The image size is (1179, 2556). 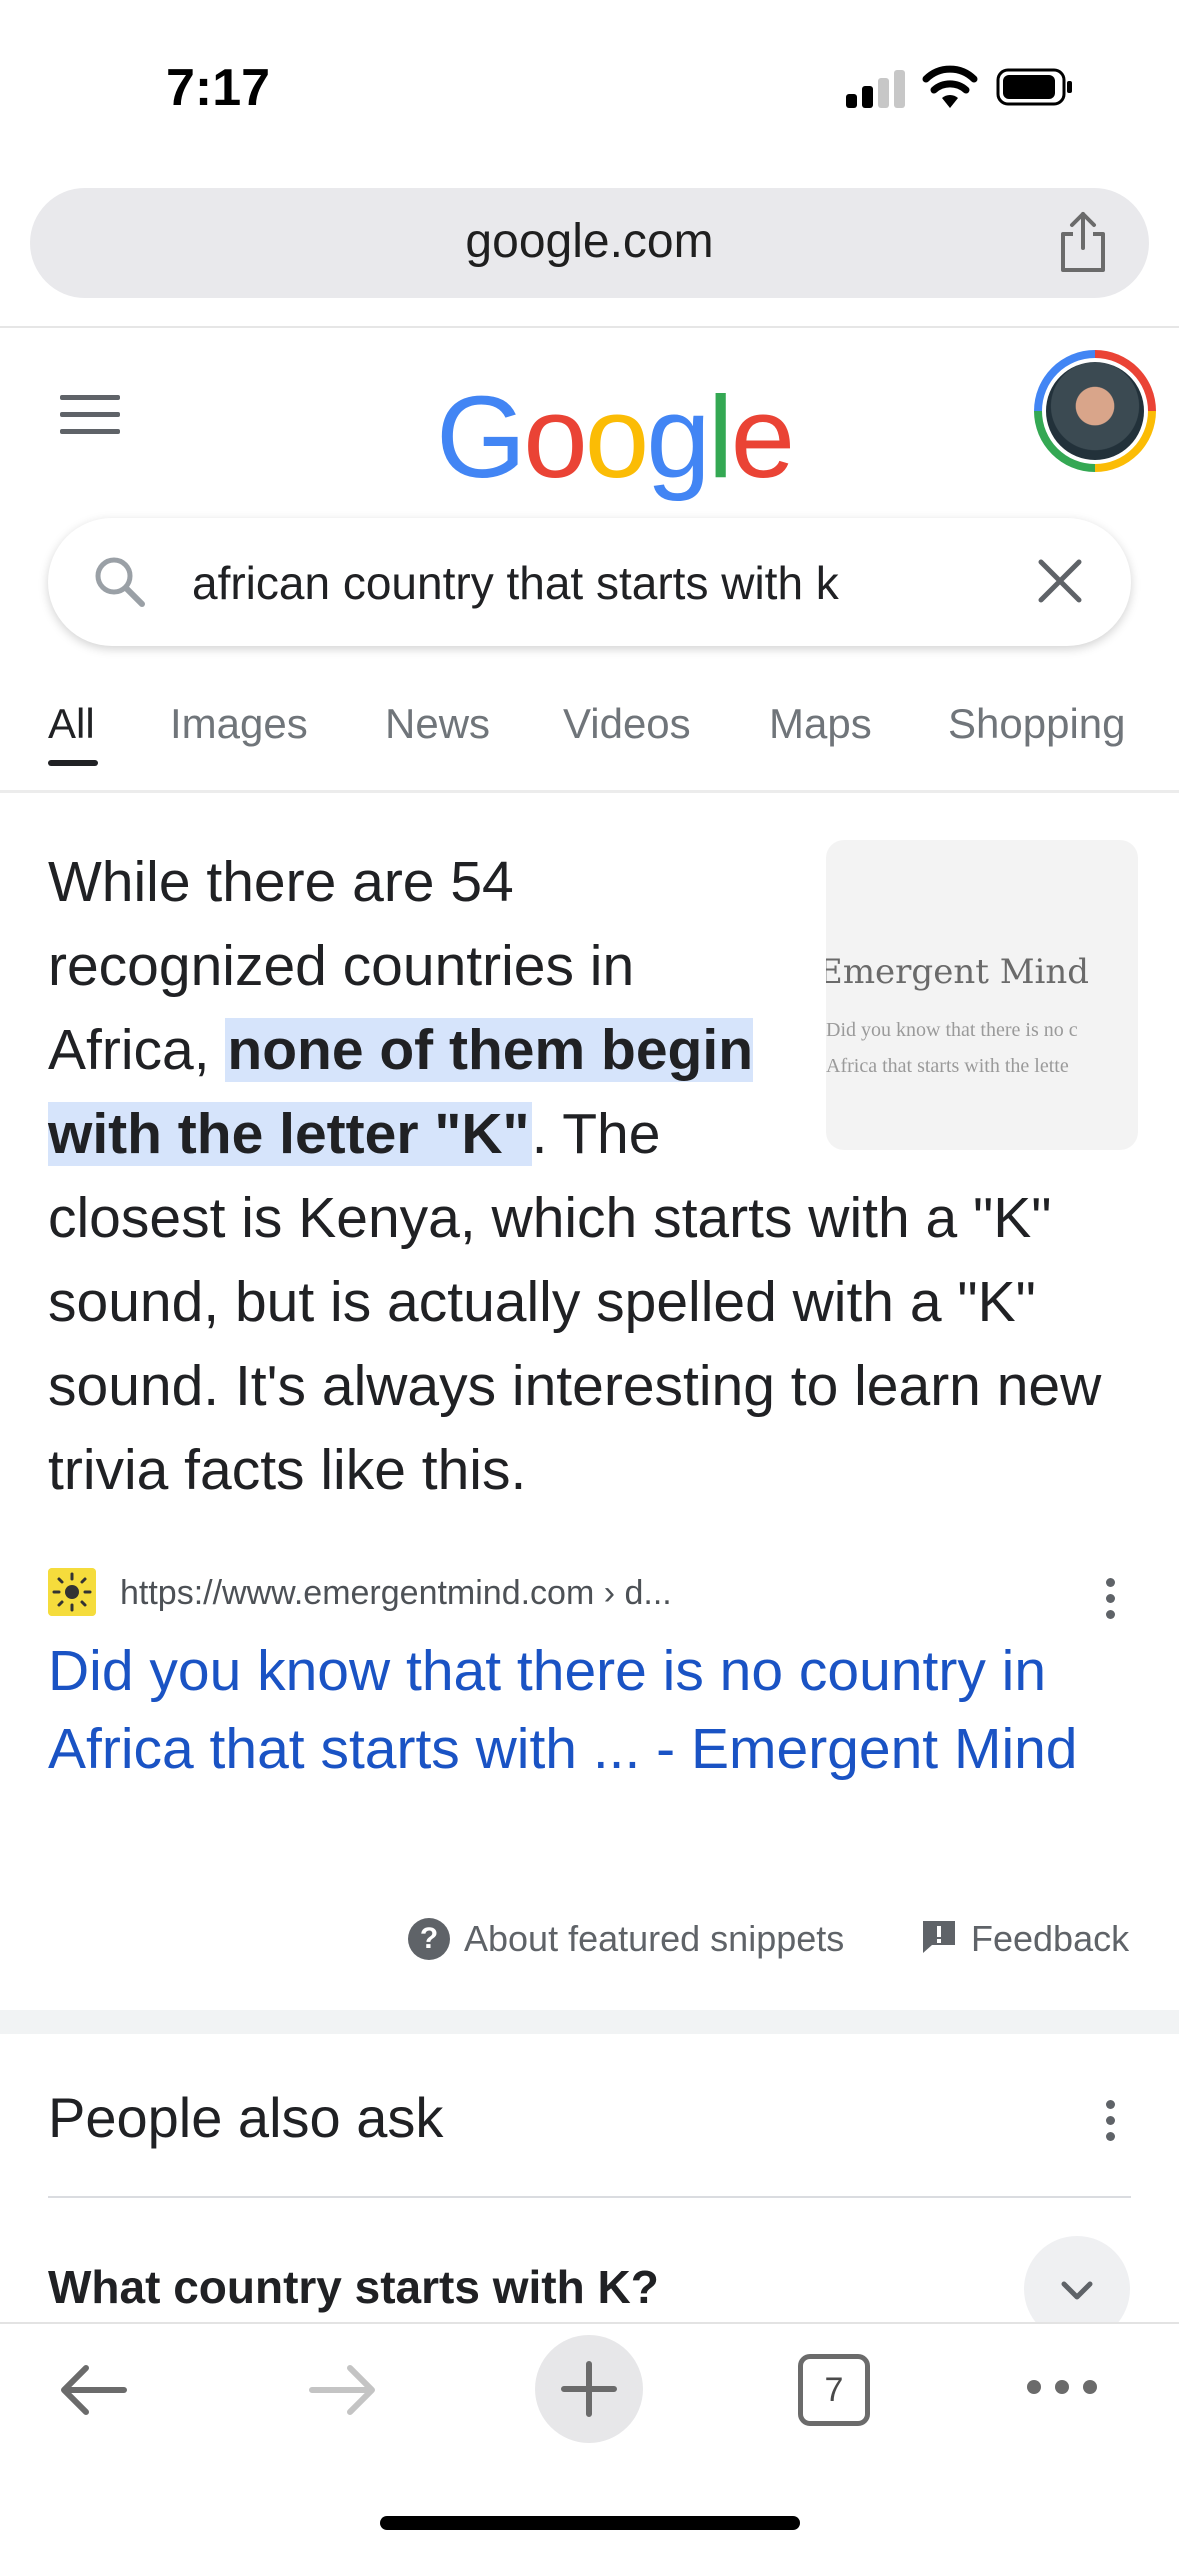 I want to click on question-item: What country starts with K?, so click(x=353, y=2287).